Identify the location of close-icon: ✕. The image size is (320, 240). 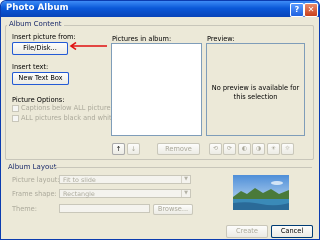
(311, 9).